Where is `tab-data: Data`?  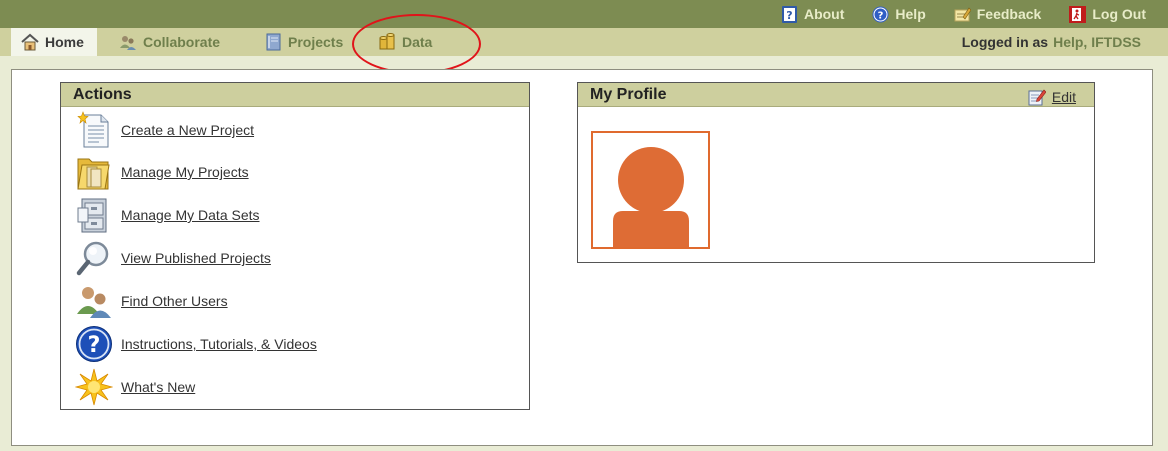
tab-data: Data is located at coordinates (405, 42).